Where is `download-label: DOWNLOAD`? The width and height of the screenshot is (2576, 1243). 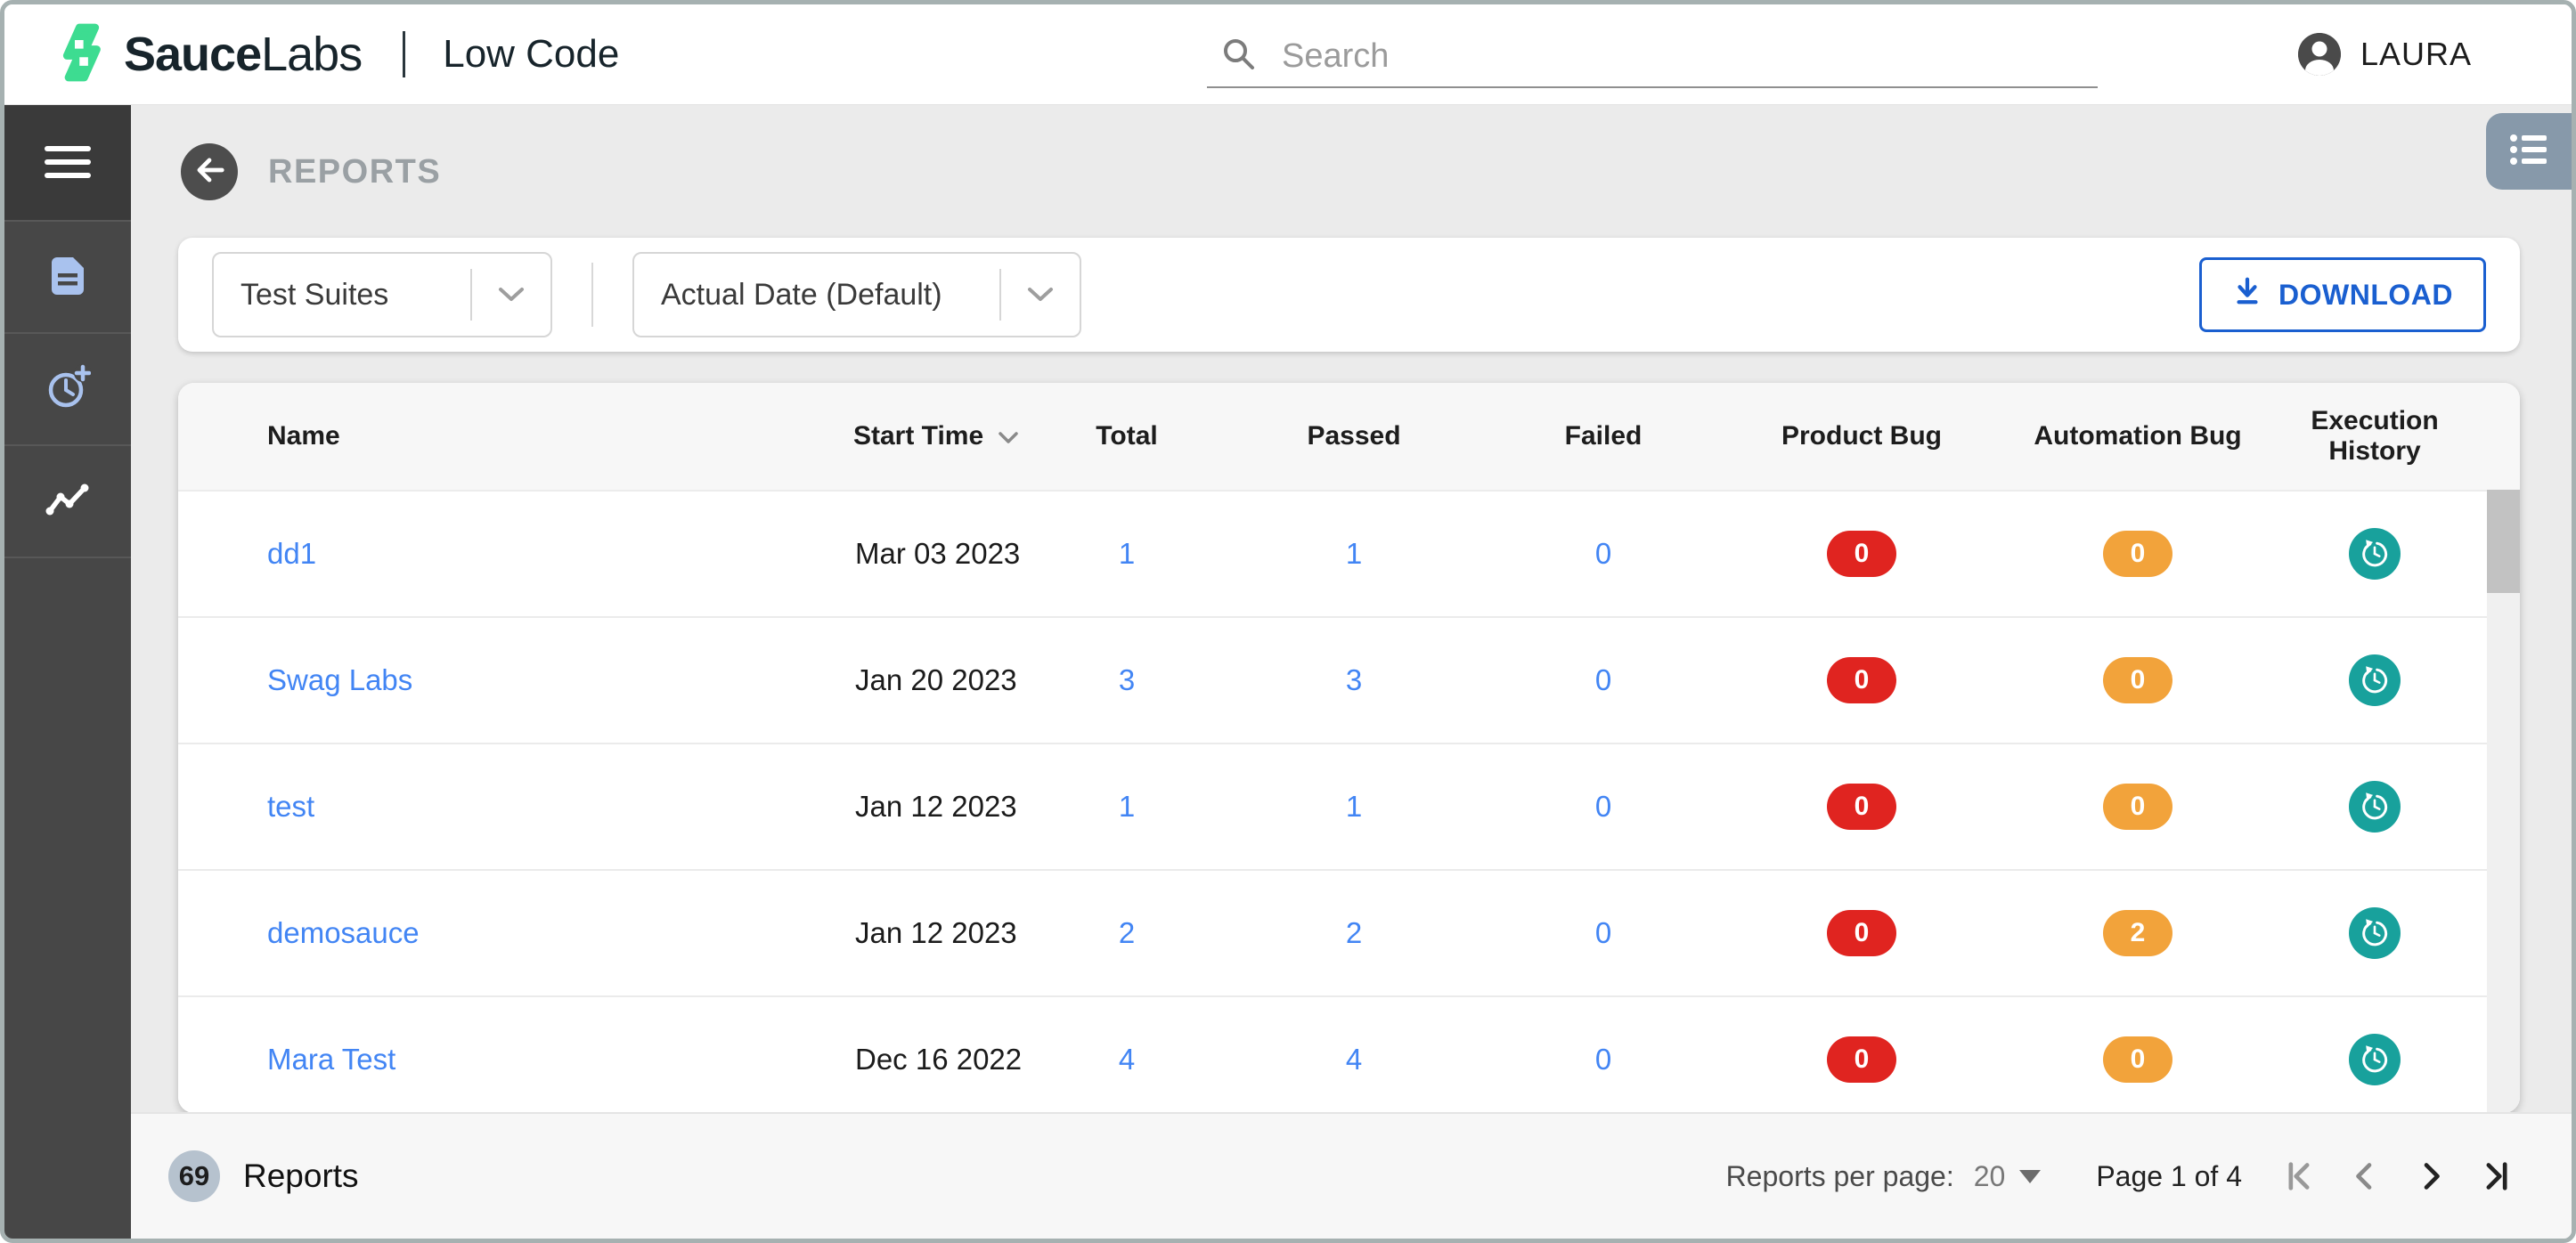
download-label: DOWNLOAD is located at coordinates (2366, 294).